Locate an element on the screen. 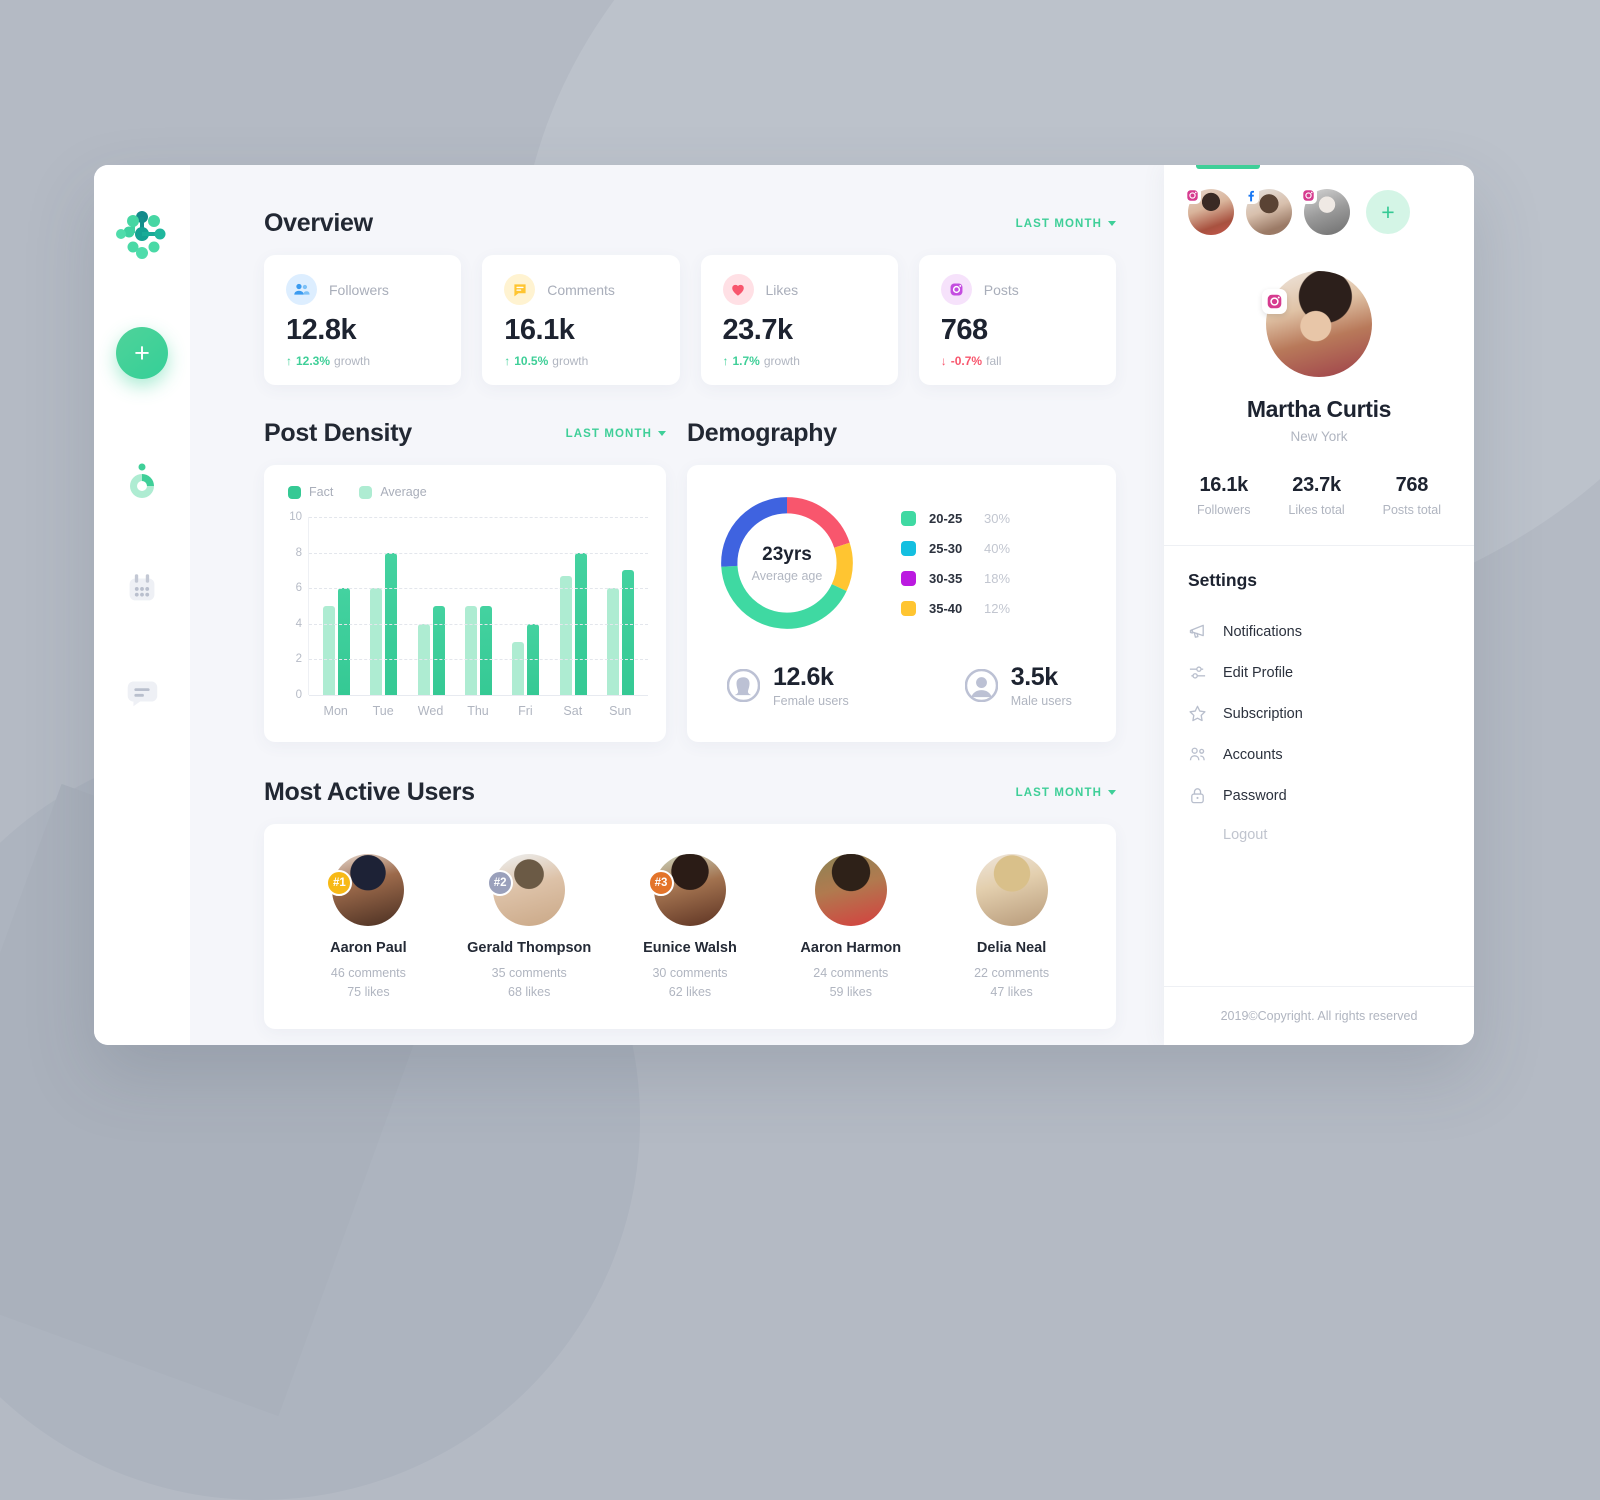  x-axis-tick: Thu is located at coordinates (478, 711).